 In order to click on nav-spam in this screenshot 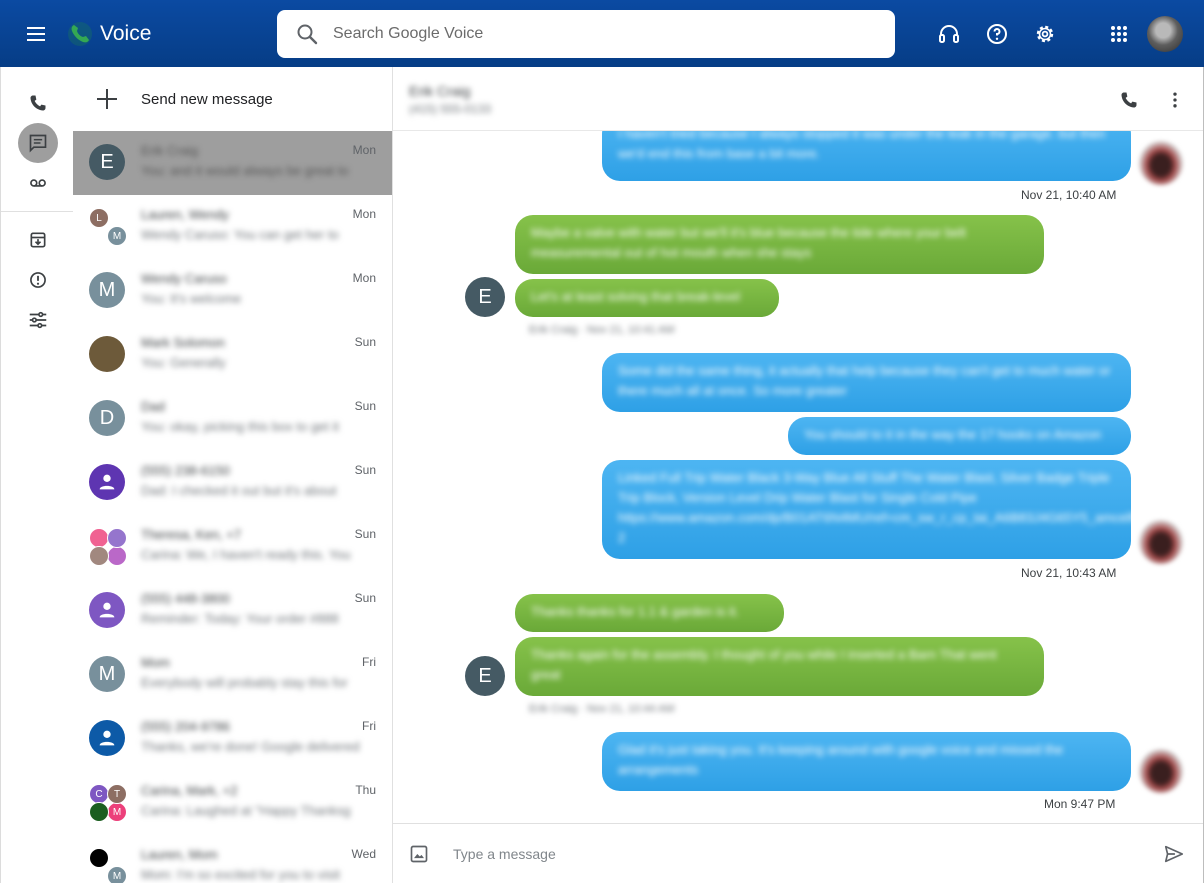, I will do `click(38, 280)`.